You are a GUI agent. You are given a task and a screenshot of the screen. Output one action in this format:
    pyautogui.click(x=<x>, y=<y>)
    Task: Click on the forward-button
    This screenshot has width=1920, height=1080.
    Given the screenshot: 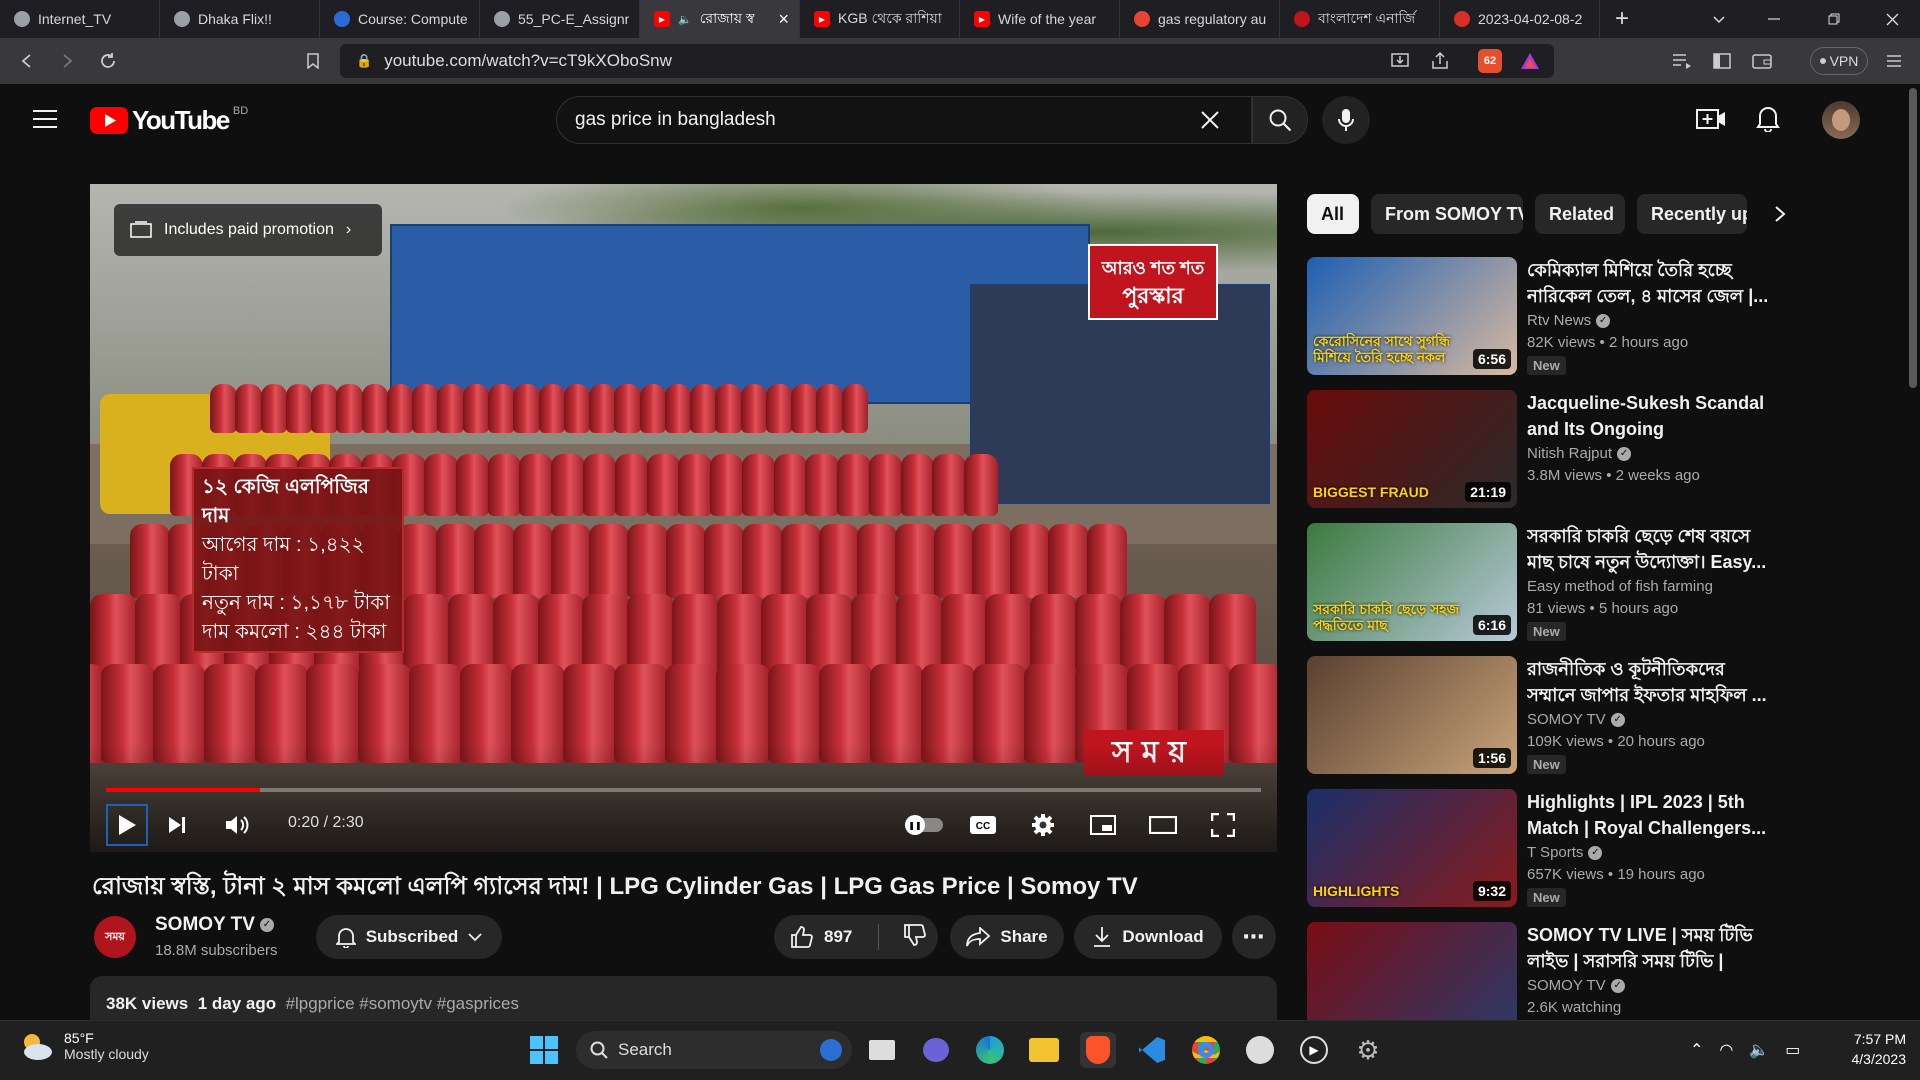 What is the action you would take?
    pyautogui.click(x=67, y=61)
    